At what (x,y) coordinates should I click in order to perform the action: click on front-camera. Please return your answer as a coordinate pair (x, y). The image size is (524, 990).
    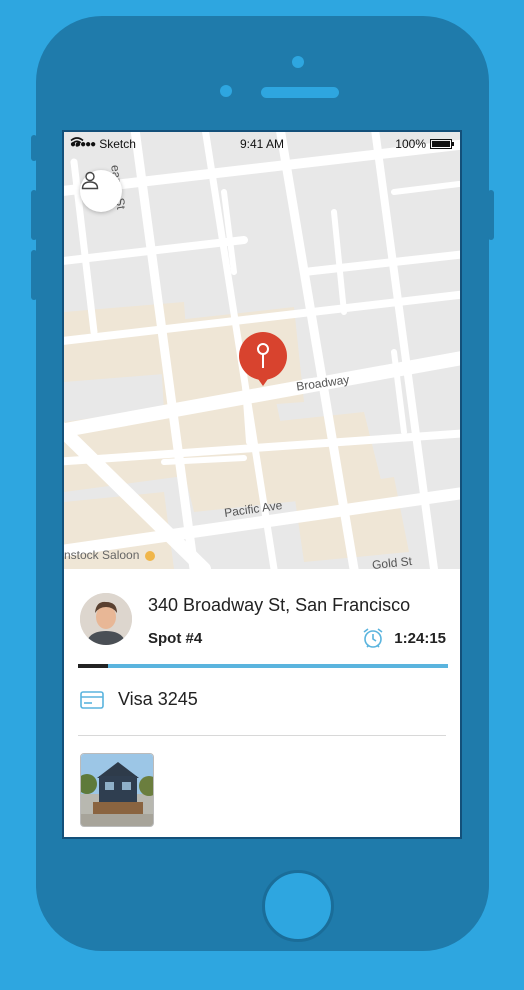
    Looking at the image, I should click on (298, 62).